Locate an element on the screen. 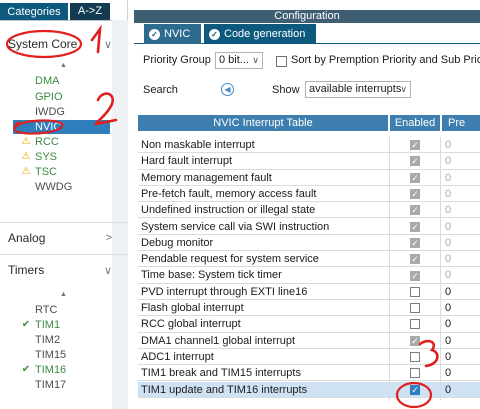  priority-group-select: 0 bit... ∨ is located at coordinates (239, 60).